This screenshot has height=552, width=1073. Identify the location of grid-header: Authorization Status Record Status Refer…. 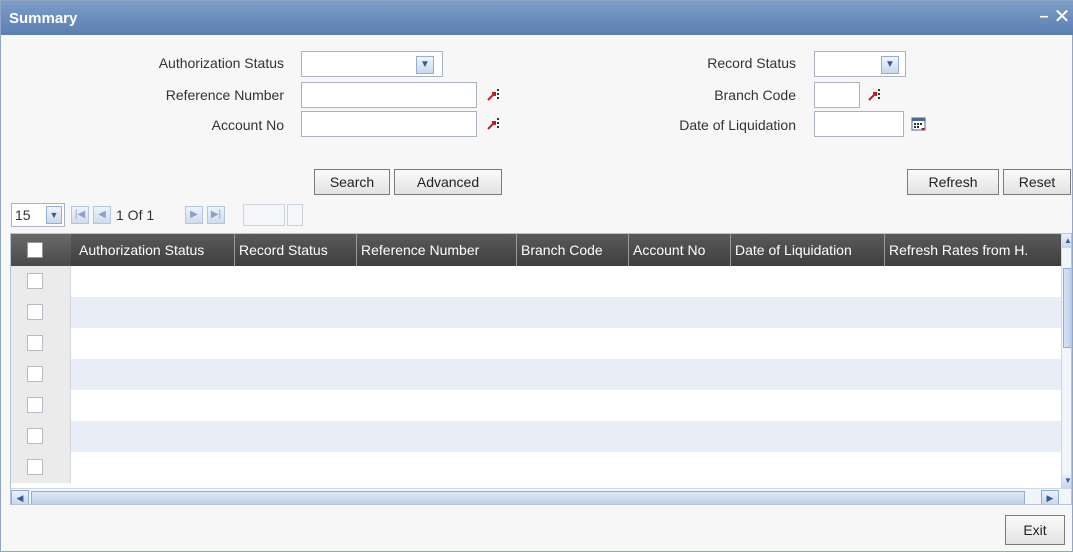
(541, 250).